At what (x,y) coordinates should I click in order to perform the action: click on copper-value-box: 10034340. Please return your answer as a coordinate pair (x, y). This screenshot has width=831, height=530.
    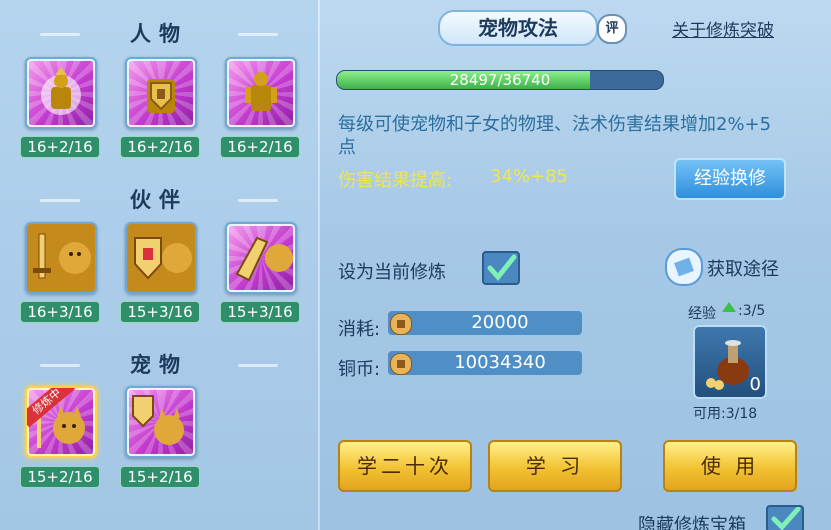
    Looking at the image, I should click on (485, 363).